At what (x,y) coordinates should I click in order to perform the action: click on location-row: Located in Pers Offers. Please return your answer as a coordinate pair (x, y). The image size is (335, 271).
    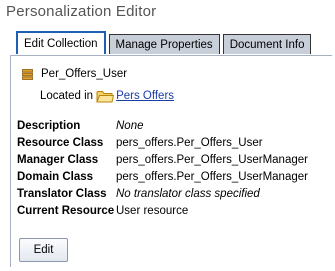
    Looking at the image, I should click on (107, 96).